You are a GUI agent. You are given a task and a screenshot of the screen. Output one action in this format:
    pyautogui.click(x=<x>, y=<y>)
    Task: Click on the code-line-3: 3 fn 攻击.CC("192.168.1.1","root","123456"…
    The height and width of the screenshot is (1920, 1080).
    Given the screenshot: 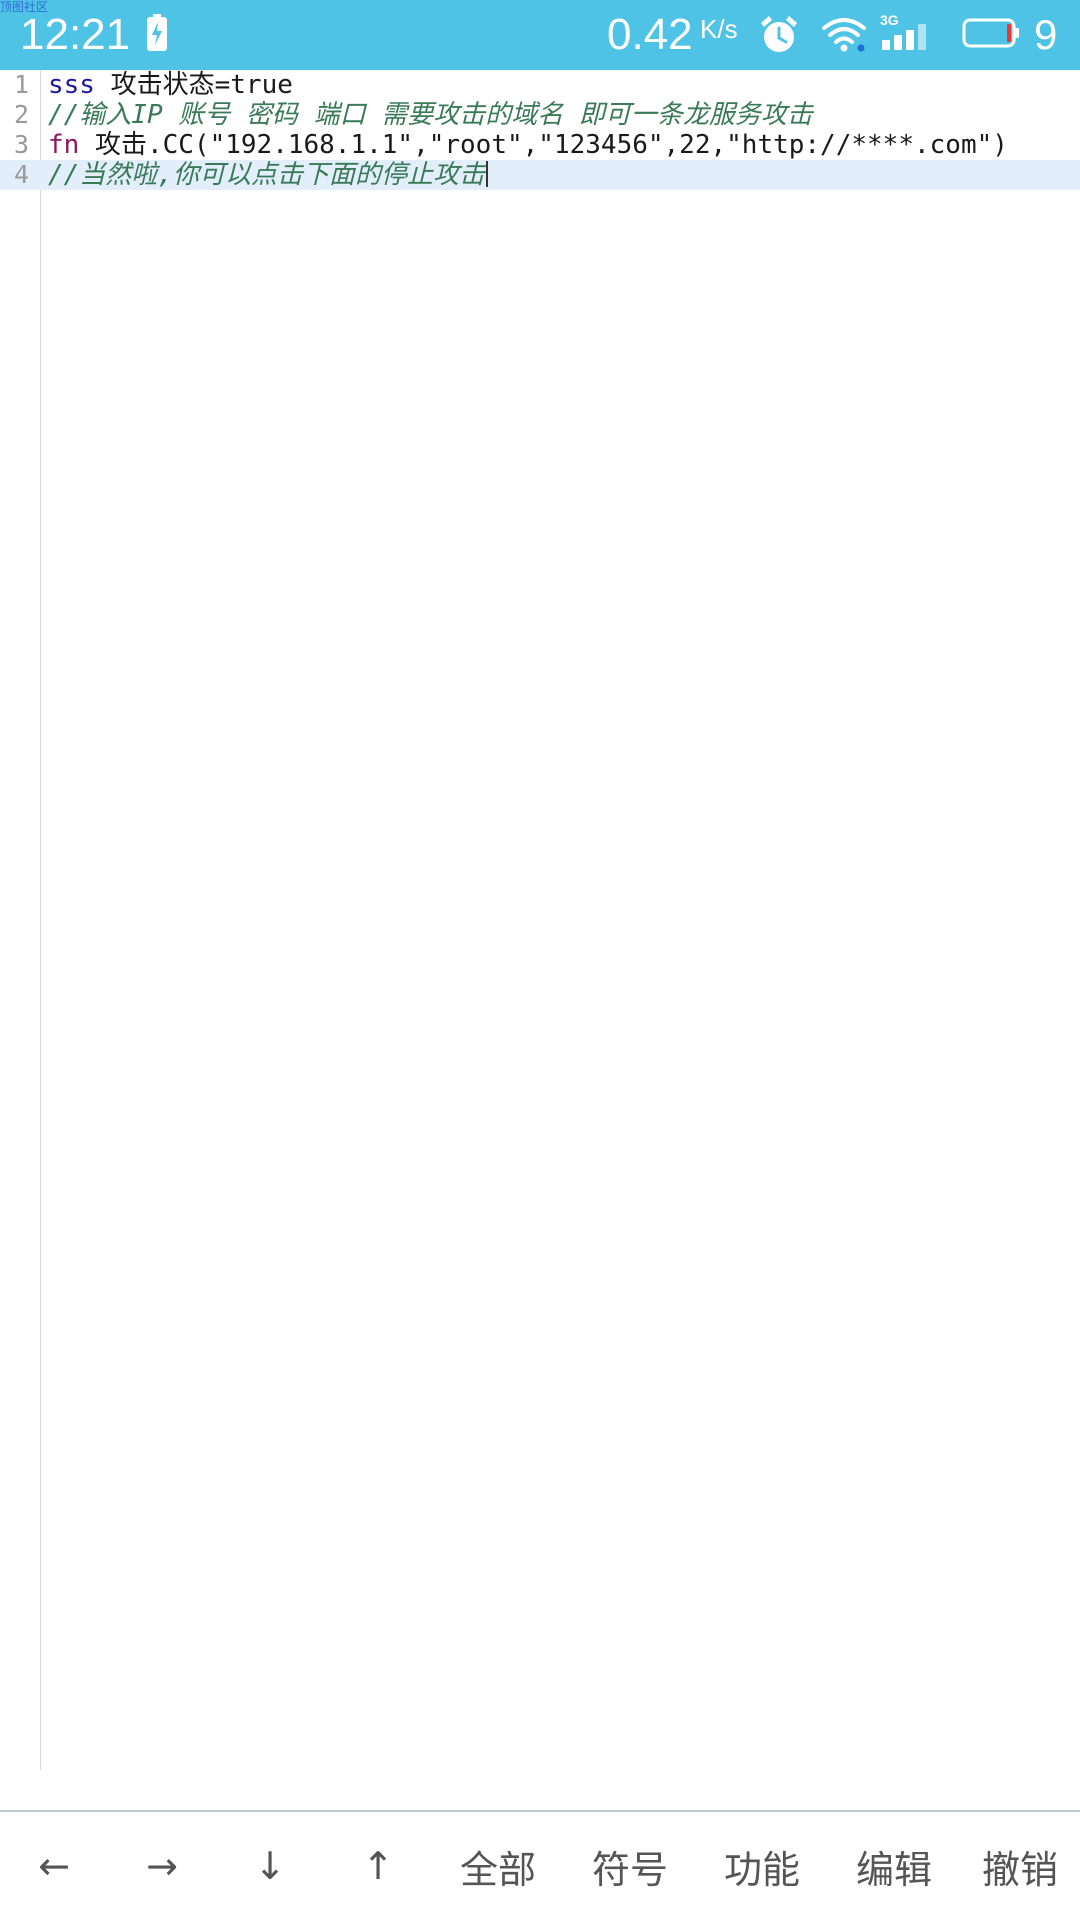 What is the action you would take?
    pyautogui.click(x=540, y=145)
    